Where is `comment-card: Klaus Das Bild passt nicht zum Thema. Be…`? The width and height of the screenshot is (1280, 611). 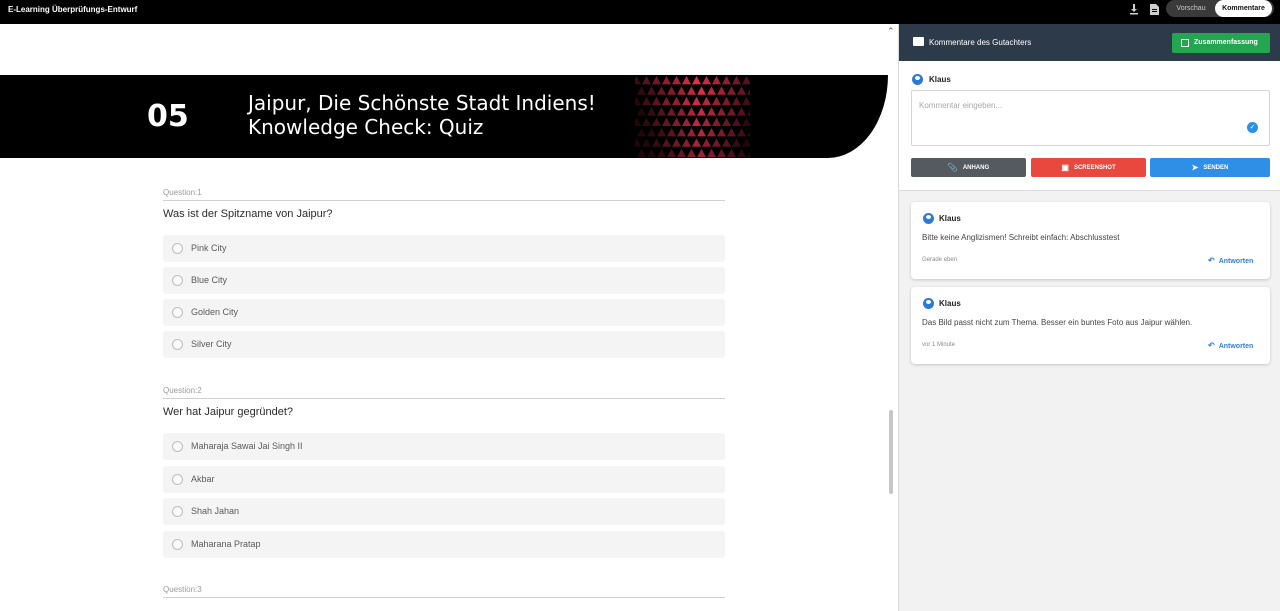 comment-card: Klaus Das Bild passt nicht zum Thema. Be… is located at coordinates (1090, 325).